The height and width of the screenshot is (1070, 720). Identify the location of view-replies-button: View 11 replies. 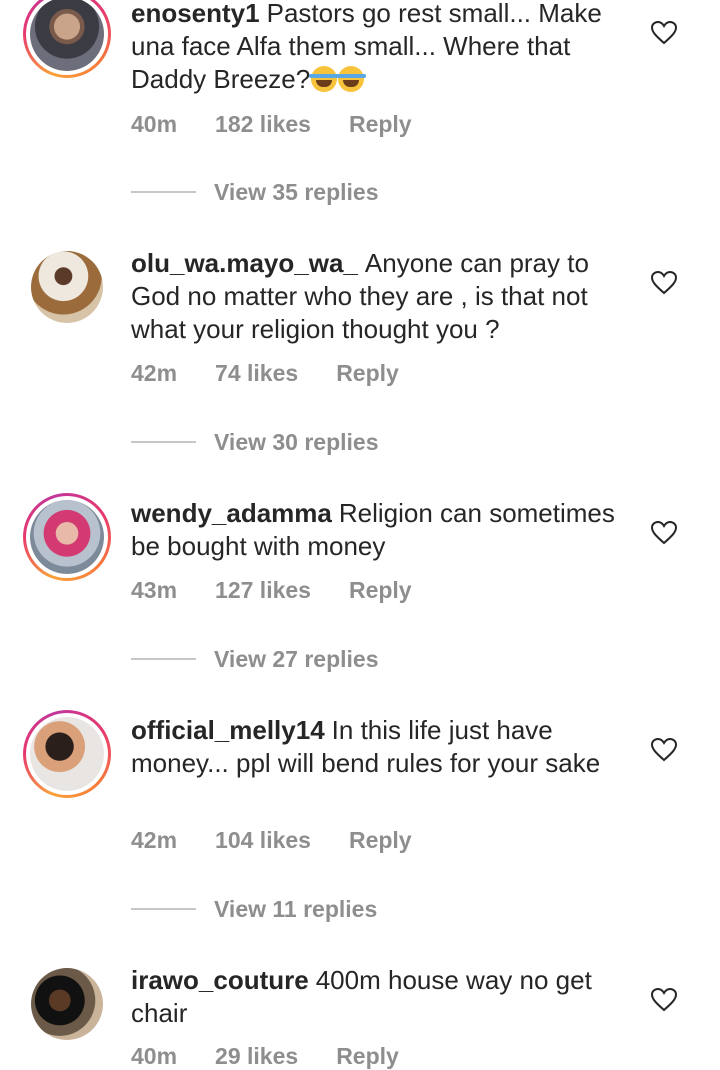
(254, 909).